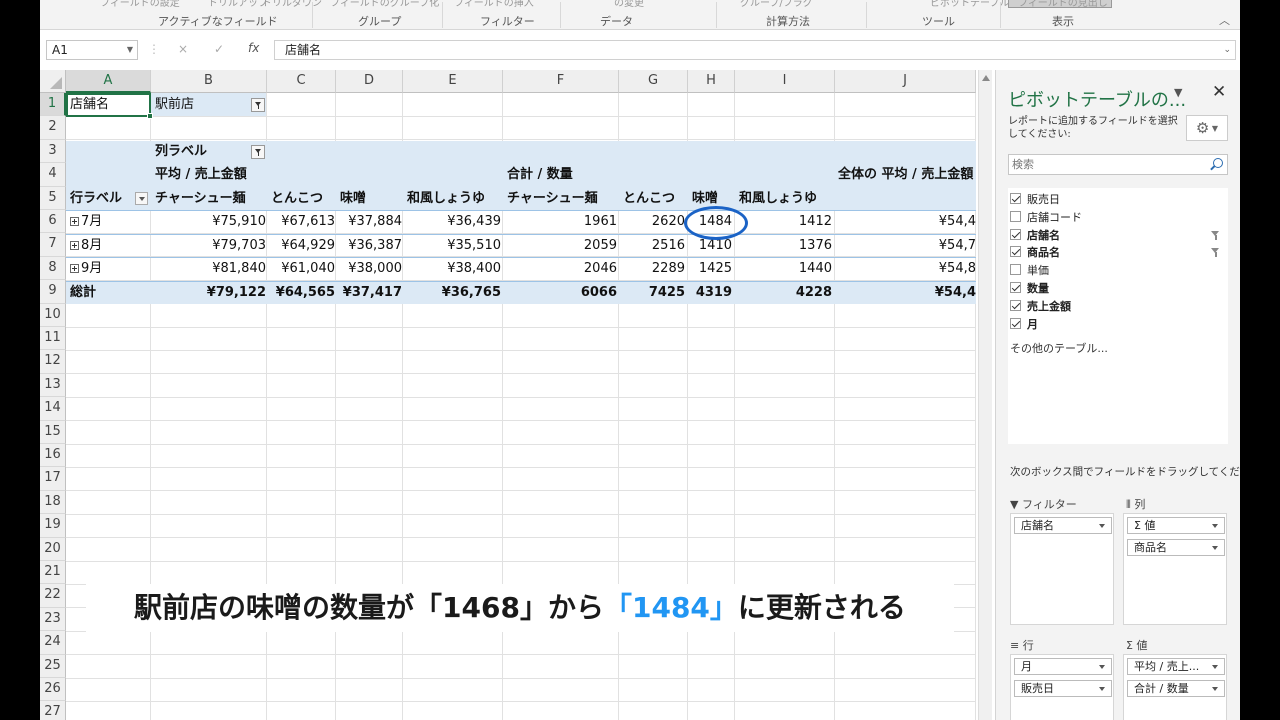  I want to click on row-header-9: 9, so click(53, 292).